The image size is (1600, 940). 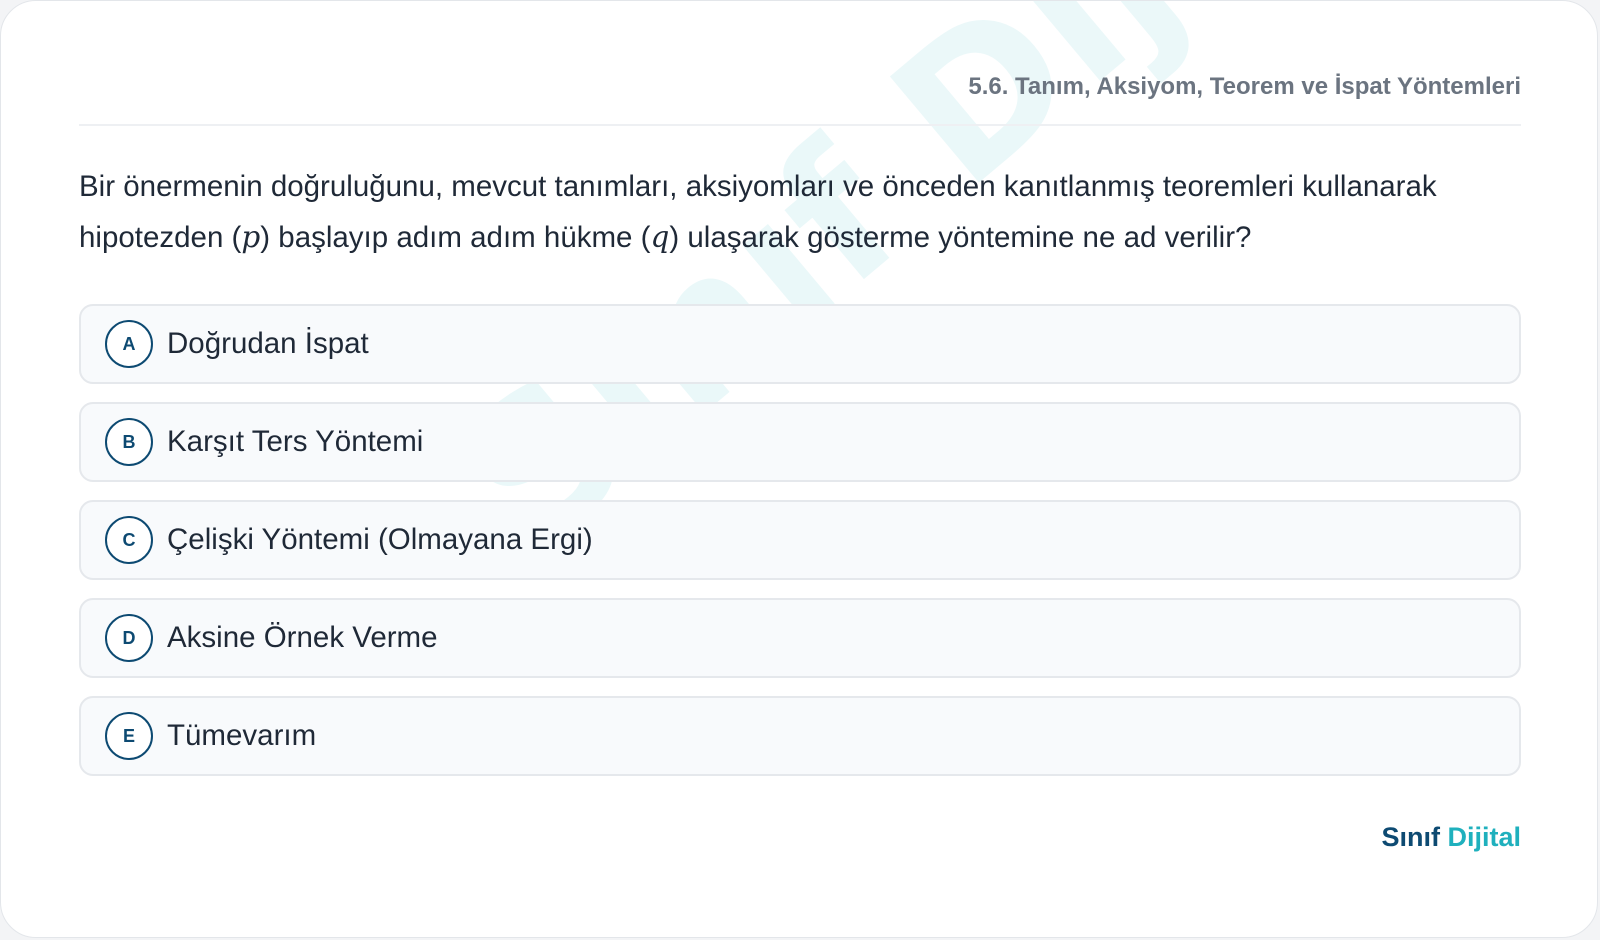 What do you see at coordinates (268, 343) in the screenshot?
I see `option-label: Doğrudan İspat` at bounding box center [268, 343].